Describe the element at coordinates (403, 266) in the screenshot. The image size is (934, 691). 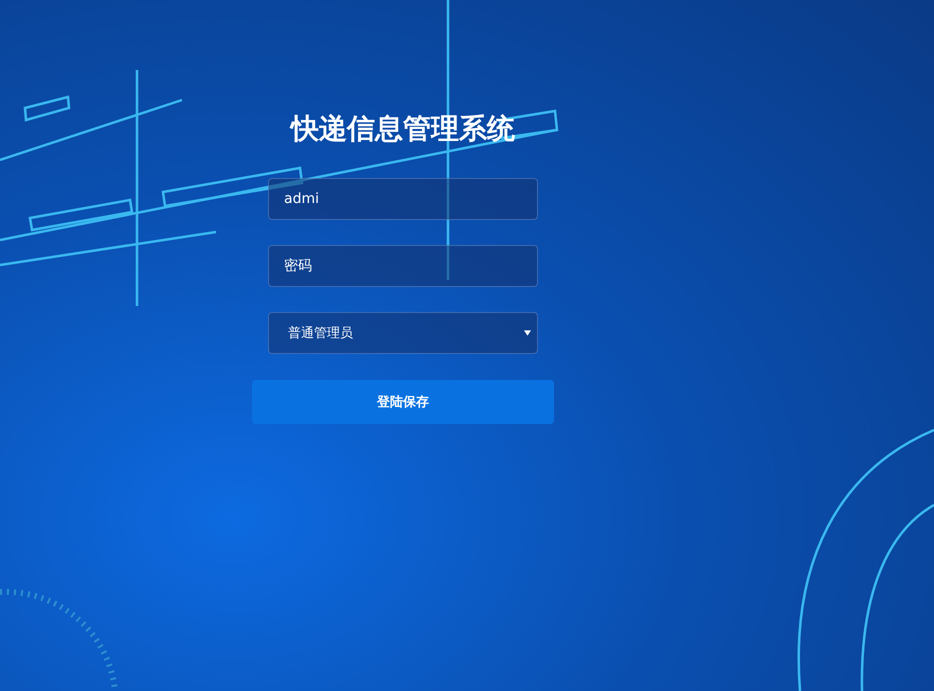
I see `password-field: 密码` at that location.